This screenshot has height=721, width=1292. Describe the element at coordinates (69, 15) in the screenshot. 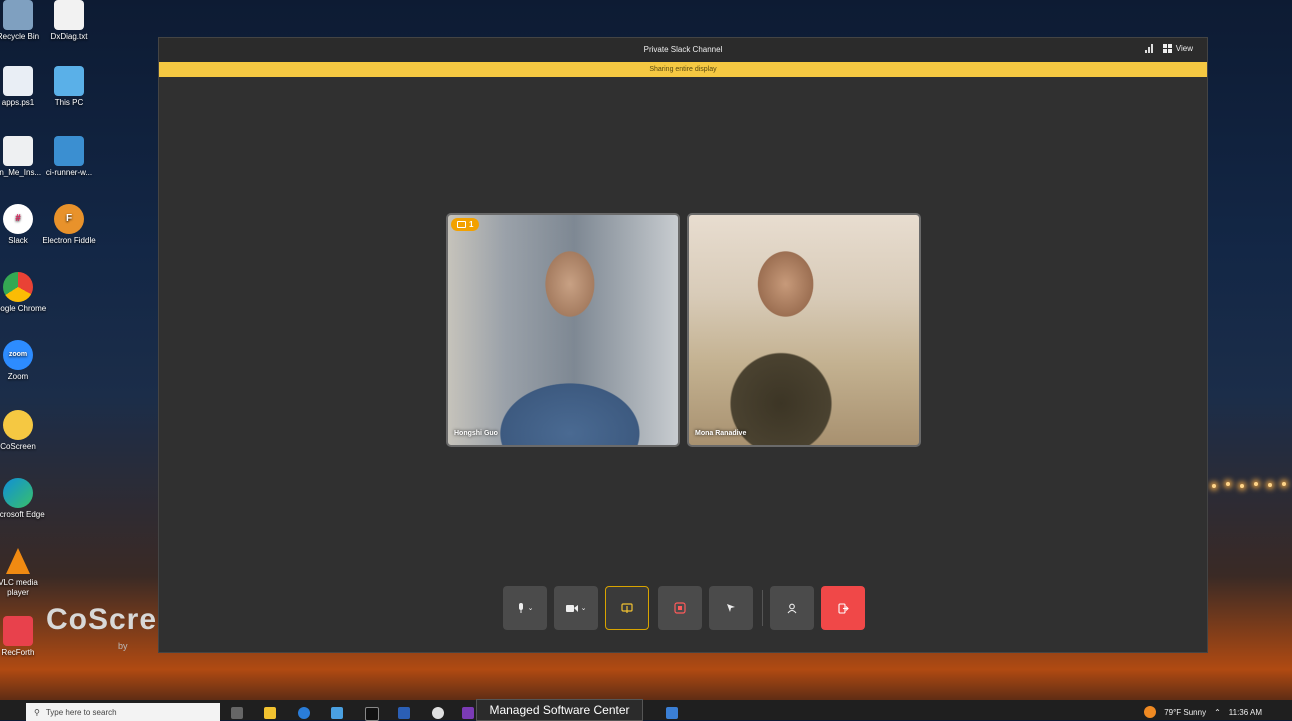

I see `text-file-icon` at that location.